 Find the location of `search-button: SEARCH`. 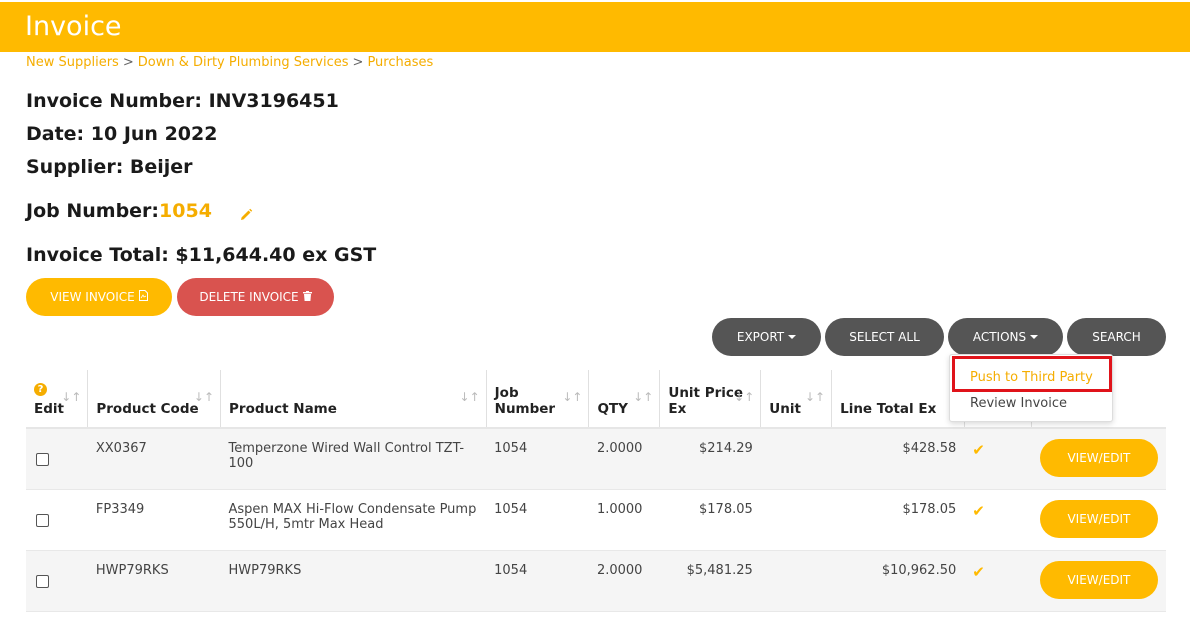

search-button: SEARCH is located at coordinates (1116, 337).